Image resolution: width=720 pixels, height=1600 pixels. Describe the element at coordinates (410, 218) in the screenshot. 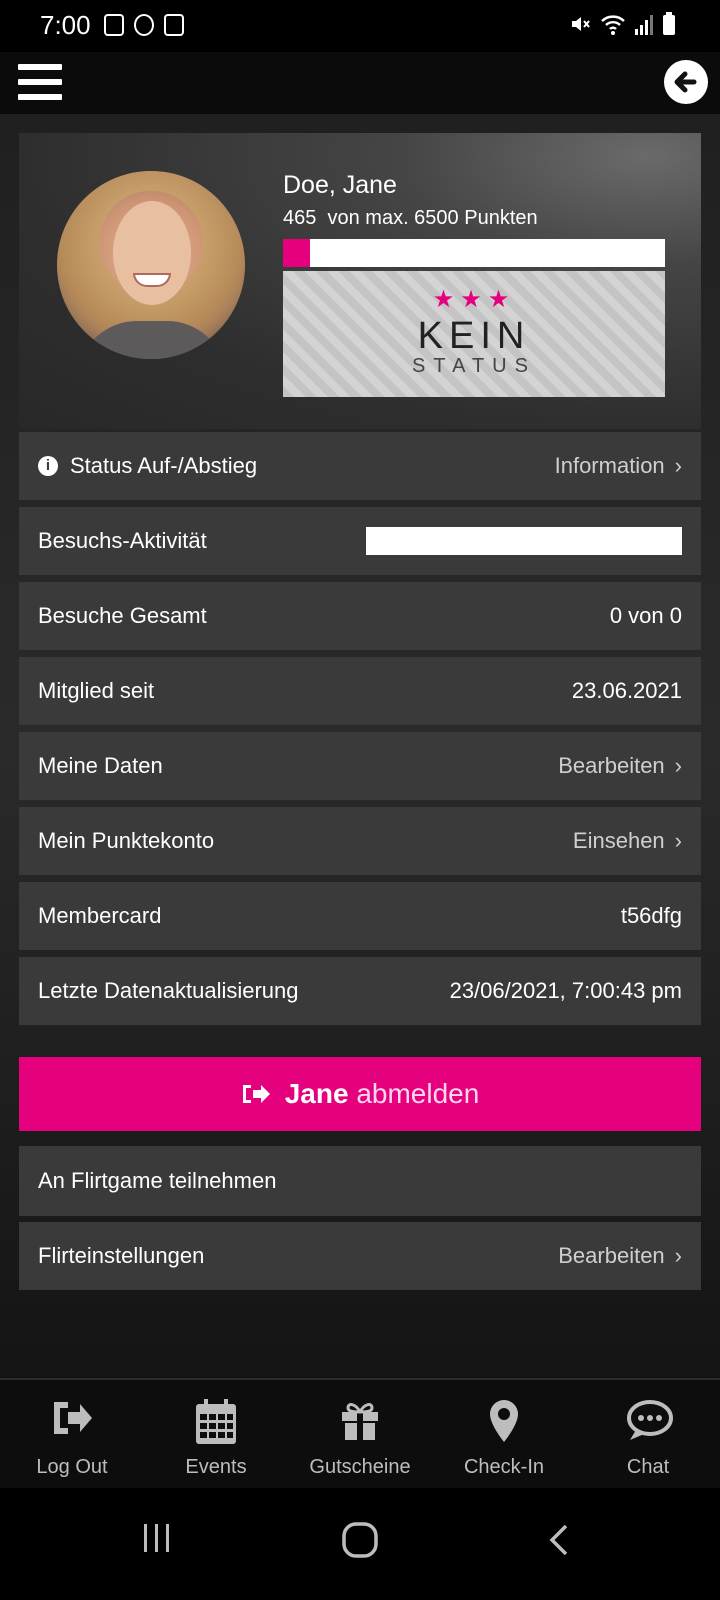

I see `points-summary: 465 von max. 6500 Punkten` at that location.